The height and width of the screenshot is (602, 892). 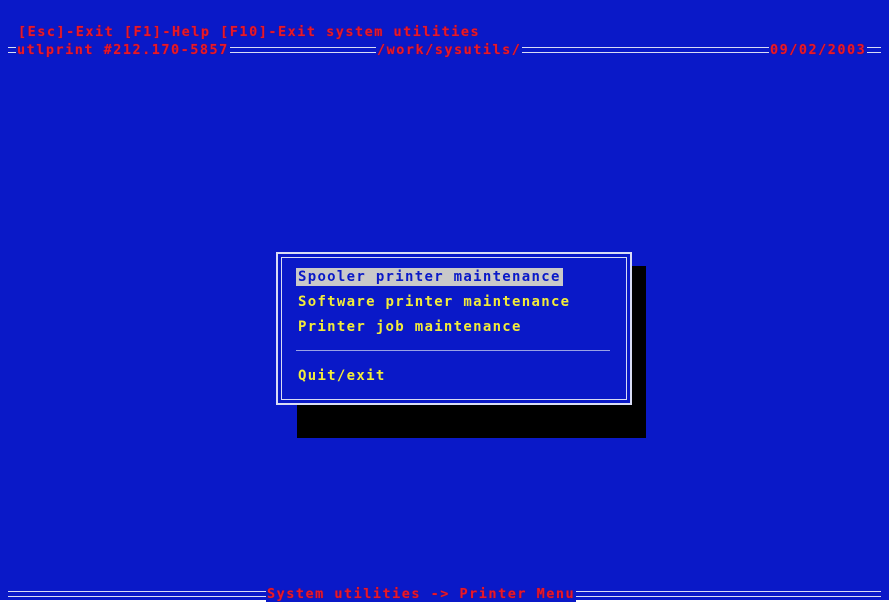 I want to click on menu-separator, so click(x=453, y=350).